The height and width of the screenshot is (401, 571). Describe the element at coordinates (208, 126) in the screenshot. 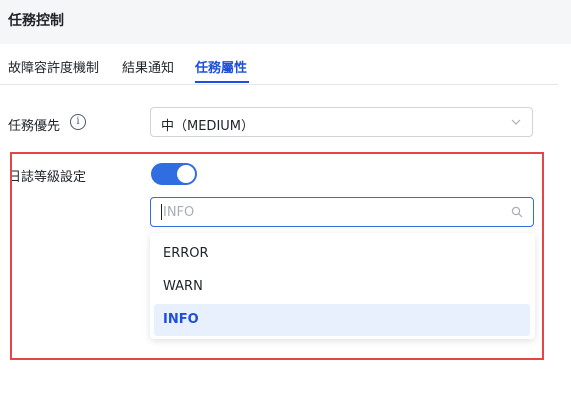

I see `priority-select-value: 中（MEDIUM）` at that location.